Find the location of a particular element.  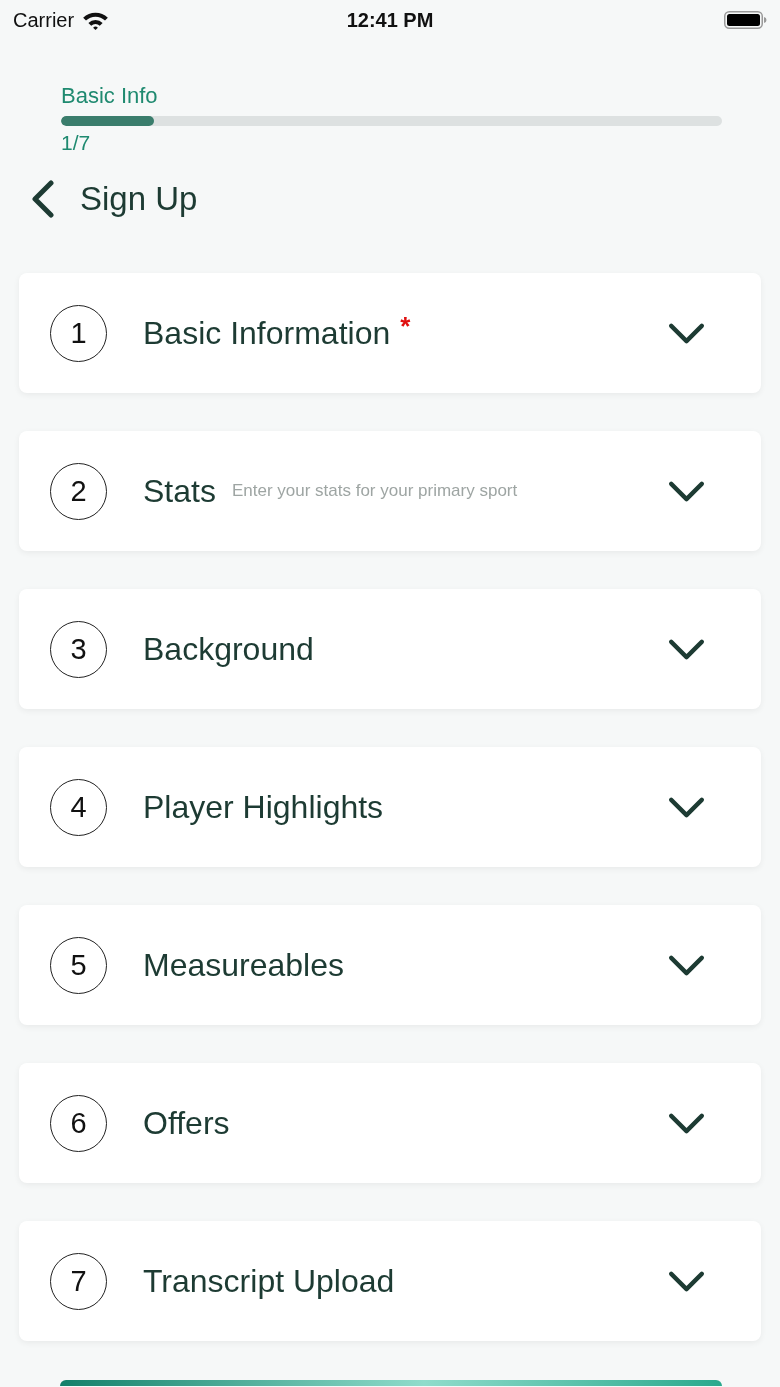

bottom-button is located at coordinates (391, 1383).